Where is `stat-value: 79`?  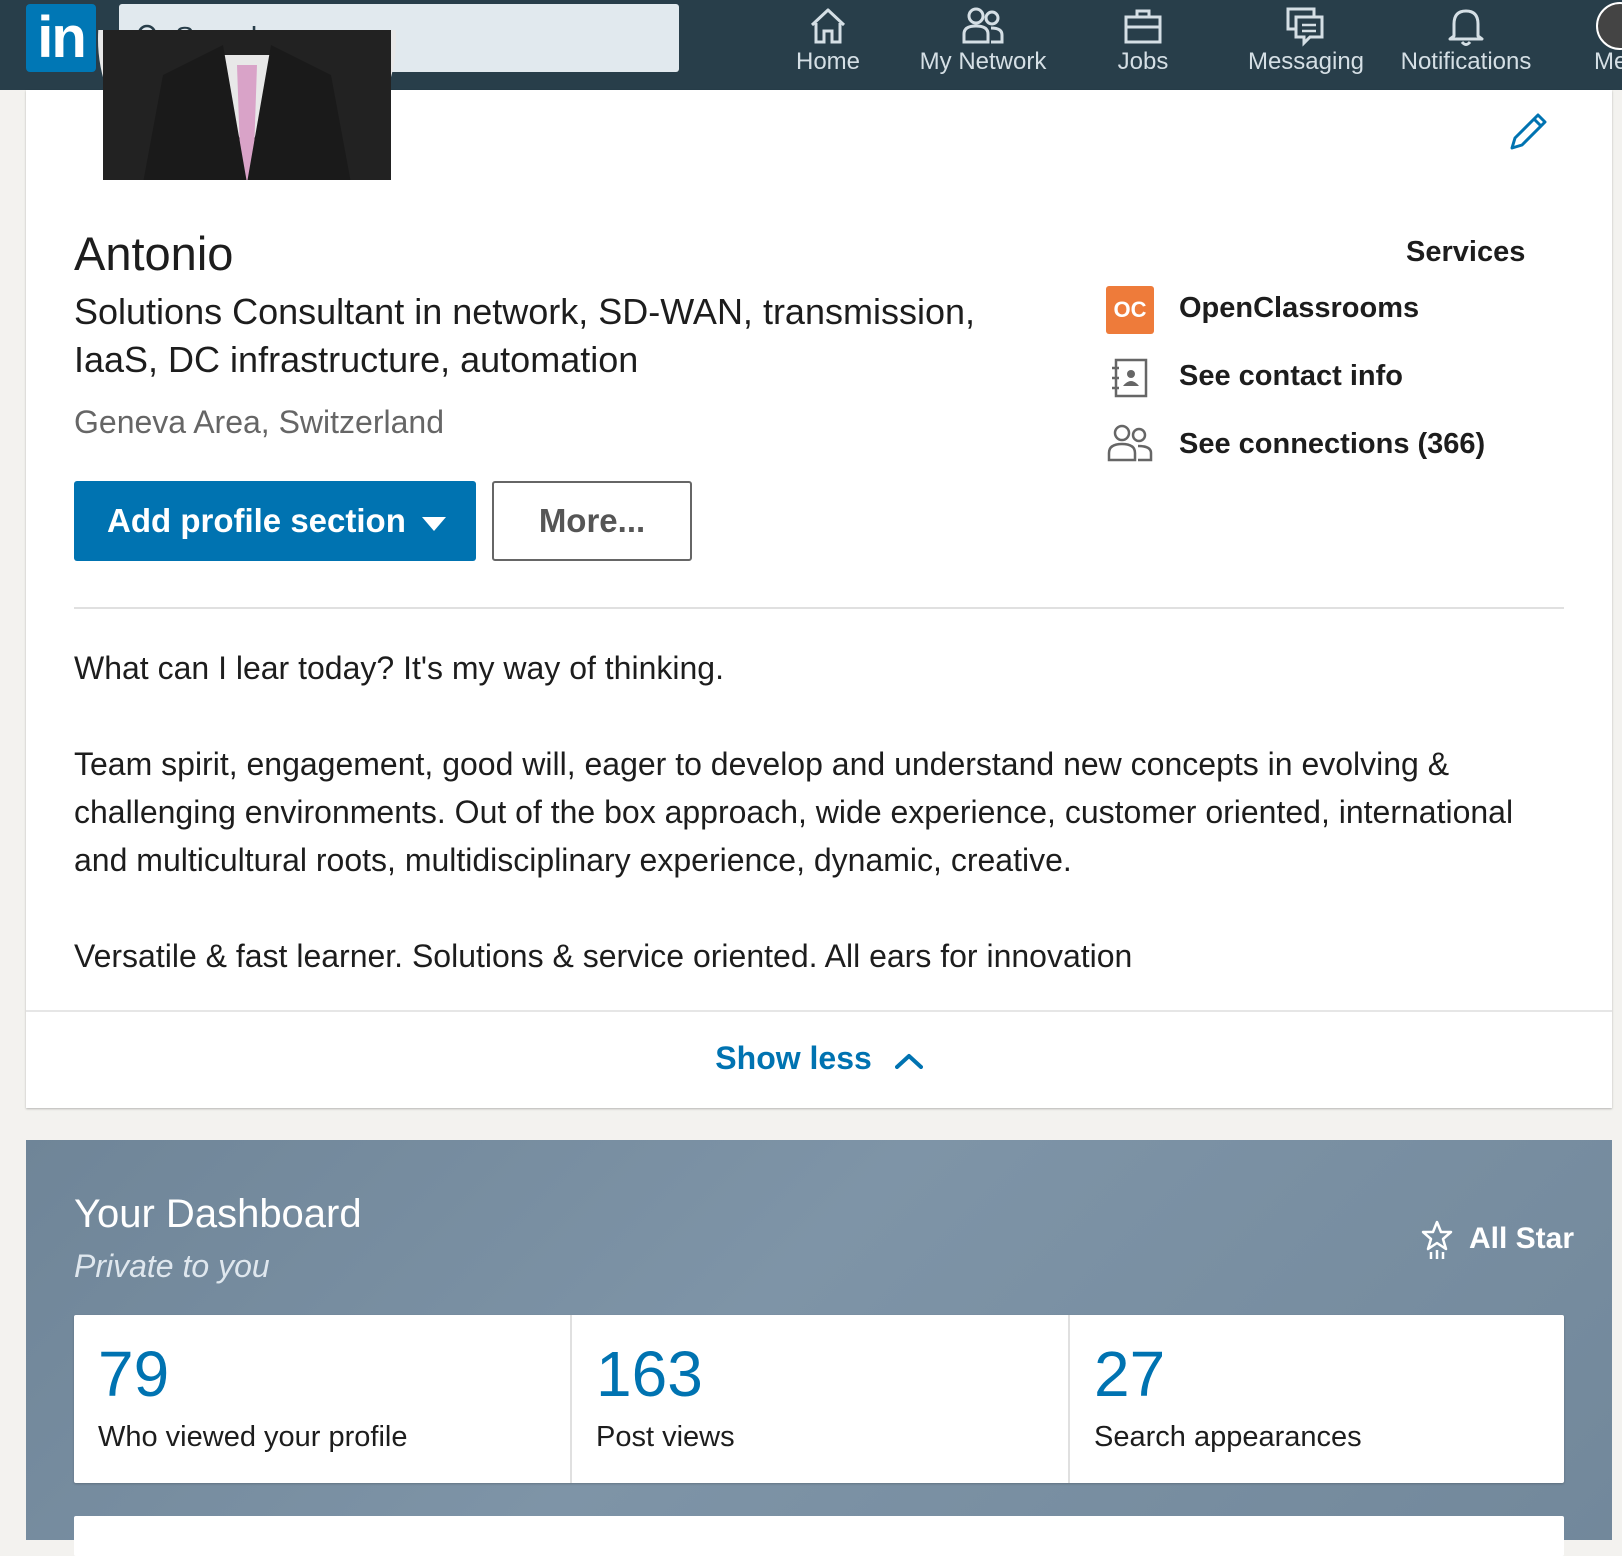
stat-value: 79 is located at coordinates (134, 1374).